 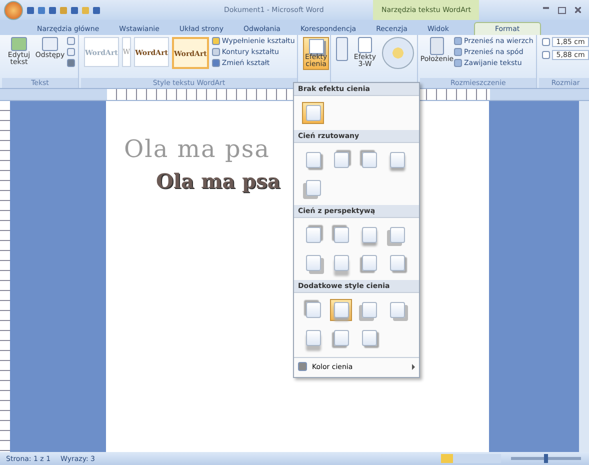 What do you see at coordinates (413, 367) in the screenshot?
I see `submenu-arrow-icon` at bounding box center [413, 367].